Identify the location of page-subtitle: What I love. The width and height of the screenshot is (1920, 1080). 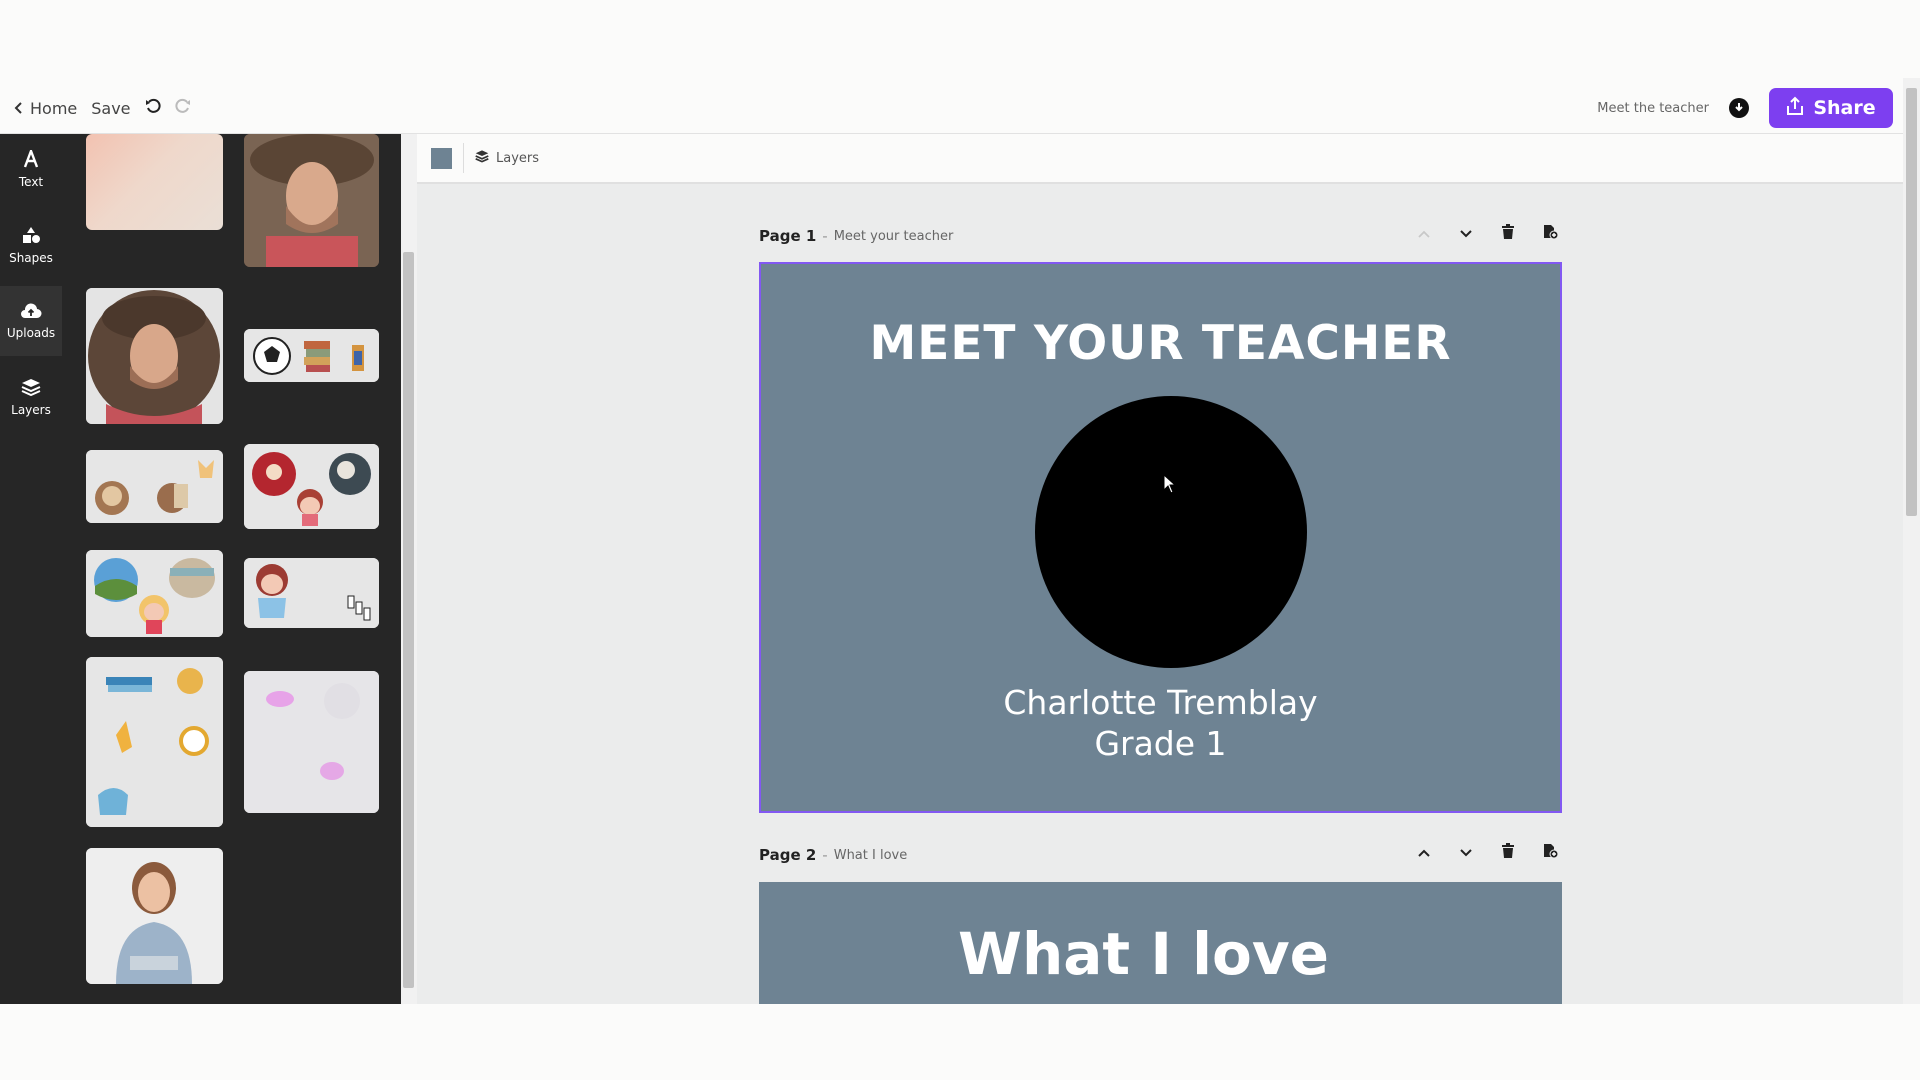
(871, 855).